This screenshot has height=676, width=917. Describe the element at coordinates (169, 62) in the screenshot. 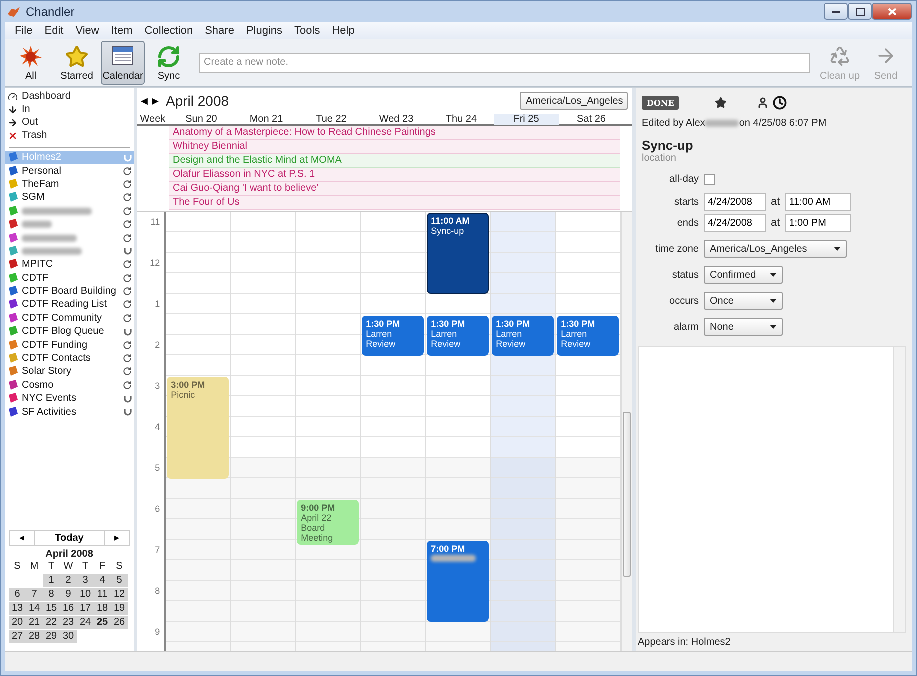

I see `toolbar-button: Sync` at that location.